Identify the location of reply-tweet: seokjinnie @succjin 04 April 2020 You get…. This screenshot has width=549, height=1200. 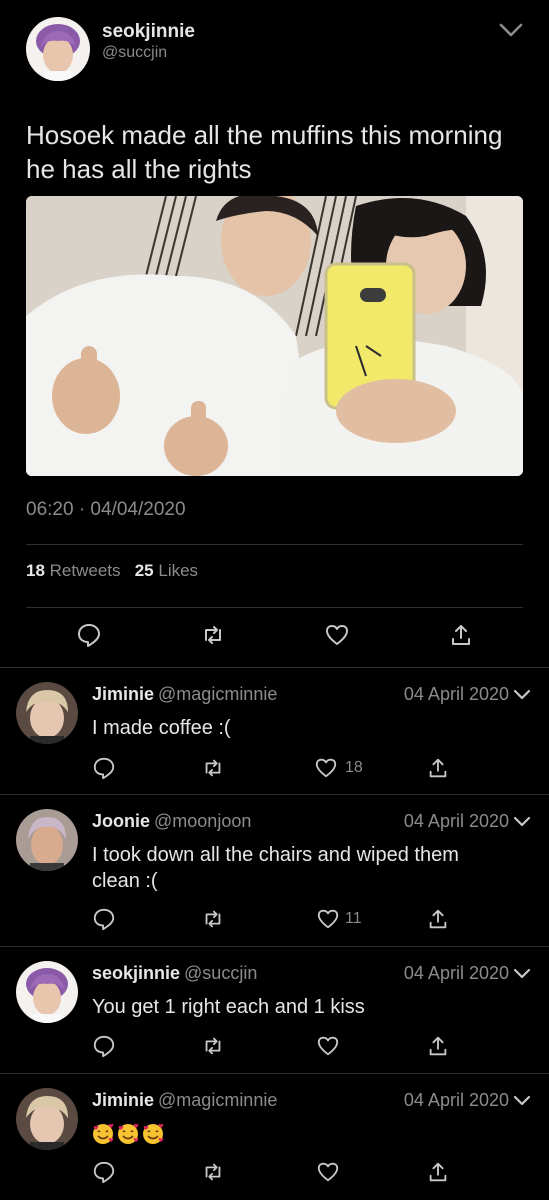
(274, 1010).